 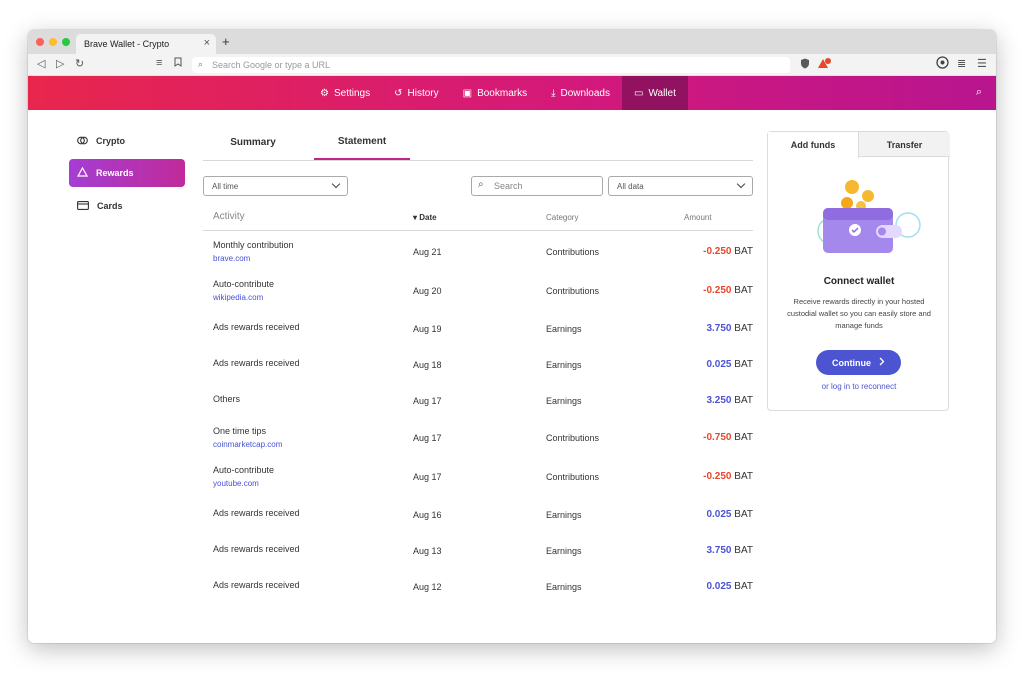 What do you see at coordinates (495, 93) in the screenshot?
I see `nav-item-bookmarks: ▣ Bookmarks` at bounding box center [495, 93].